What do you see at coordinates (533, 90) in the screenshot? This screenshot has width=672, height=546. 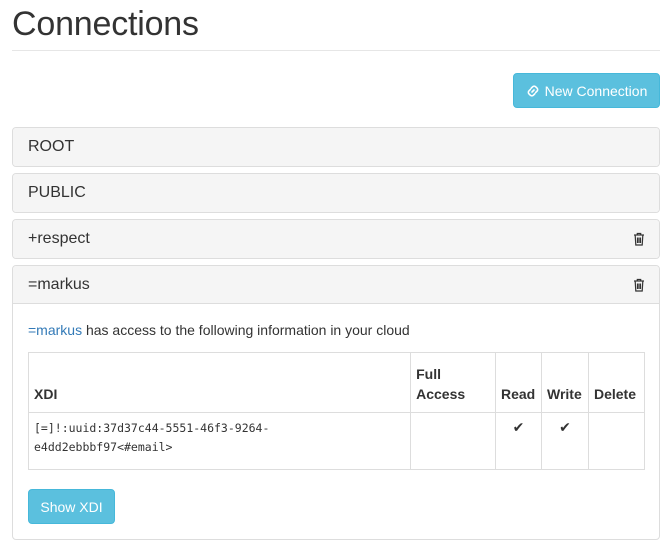 I see `link-icon` at bounding box center [533, 90].